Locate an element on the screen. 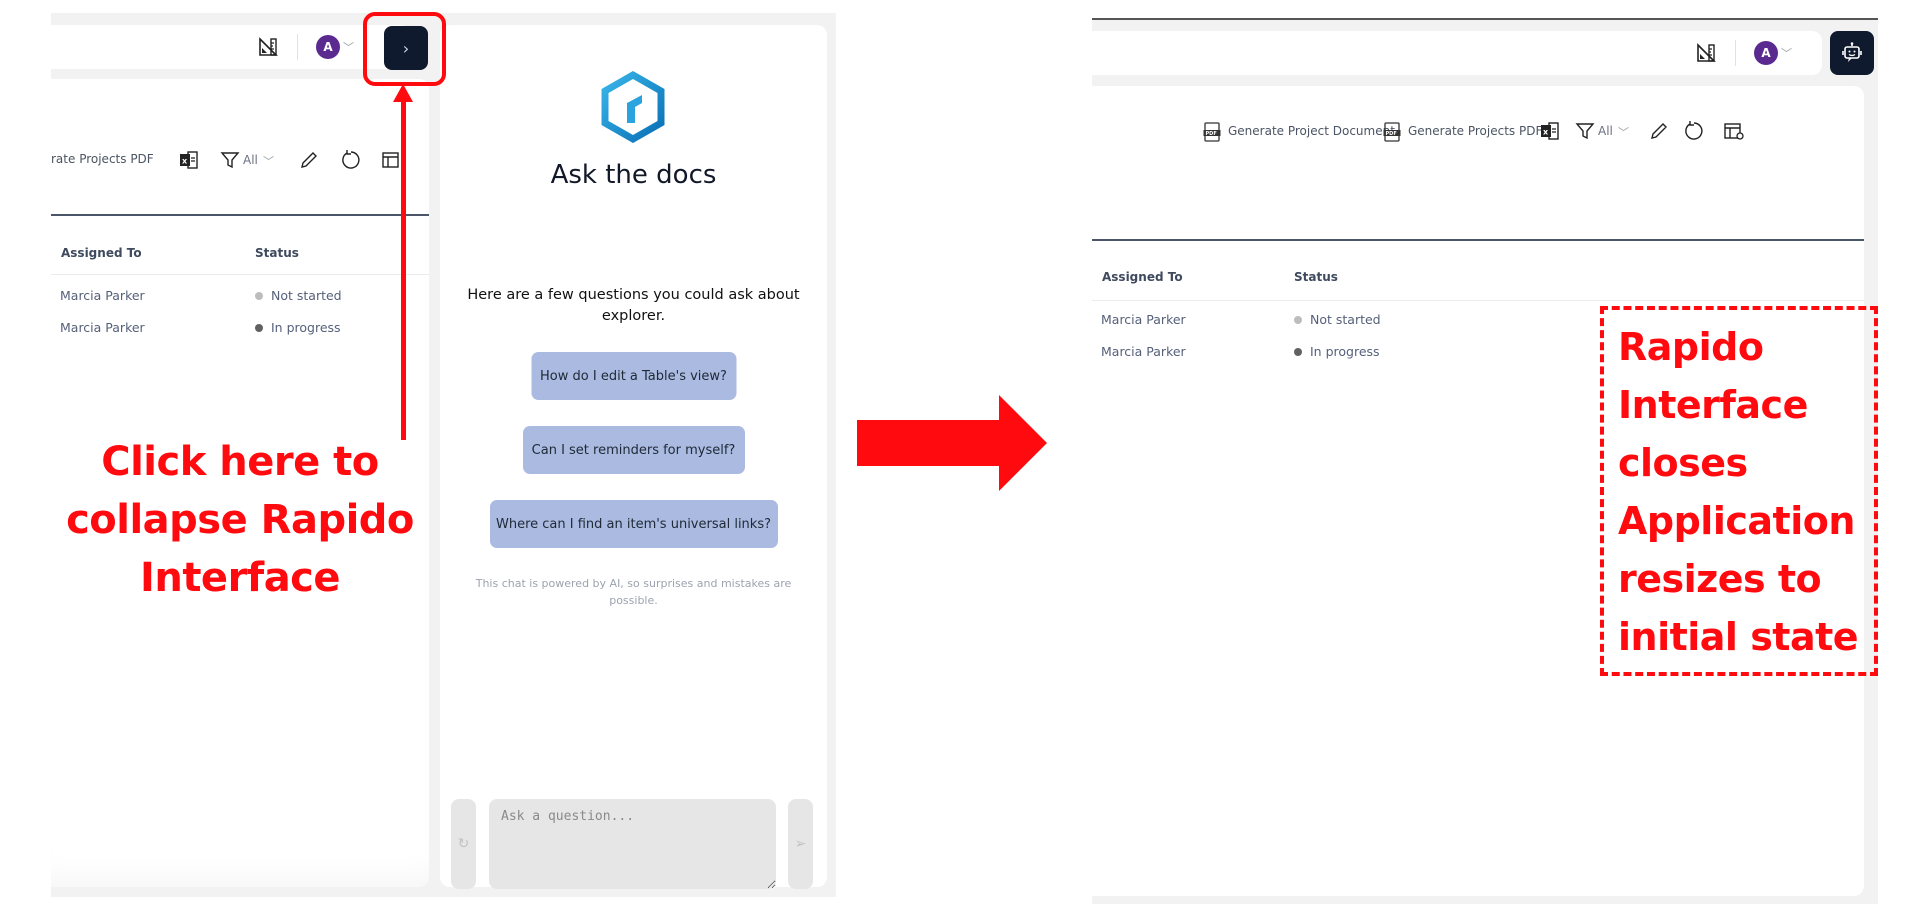 Image resolution: width=1908 pixels, height=912 pixels. suggested-question: How do I edit a Table's view? is located at coordinates (633, 376).